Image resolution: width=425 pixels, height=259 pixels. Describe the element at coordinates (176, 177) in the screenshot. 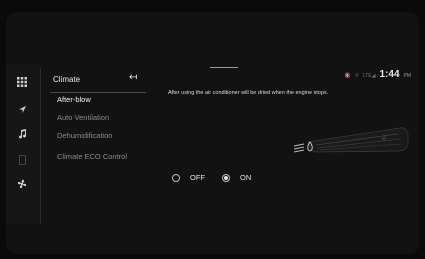

I see `radio-off` at that location.